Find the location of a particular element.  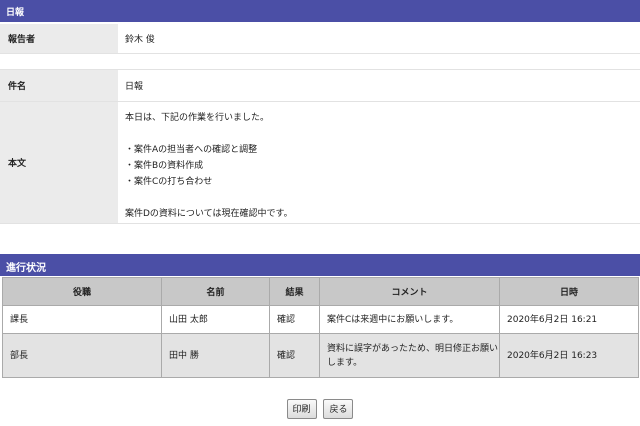

page-title: 日報 is located at coordinates (15, 13).